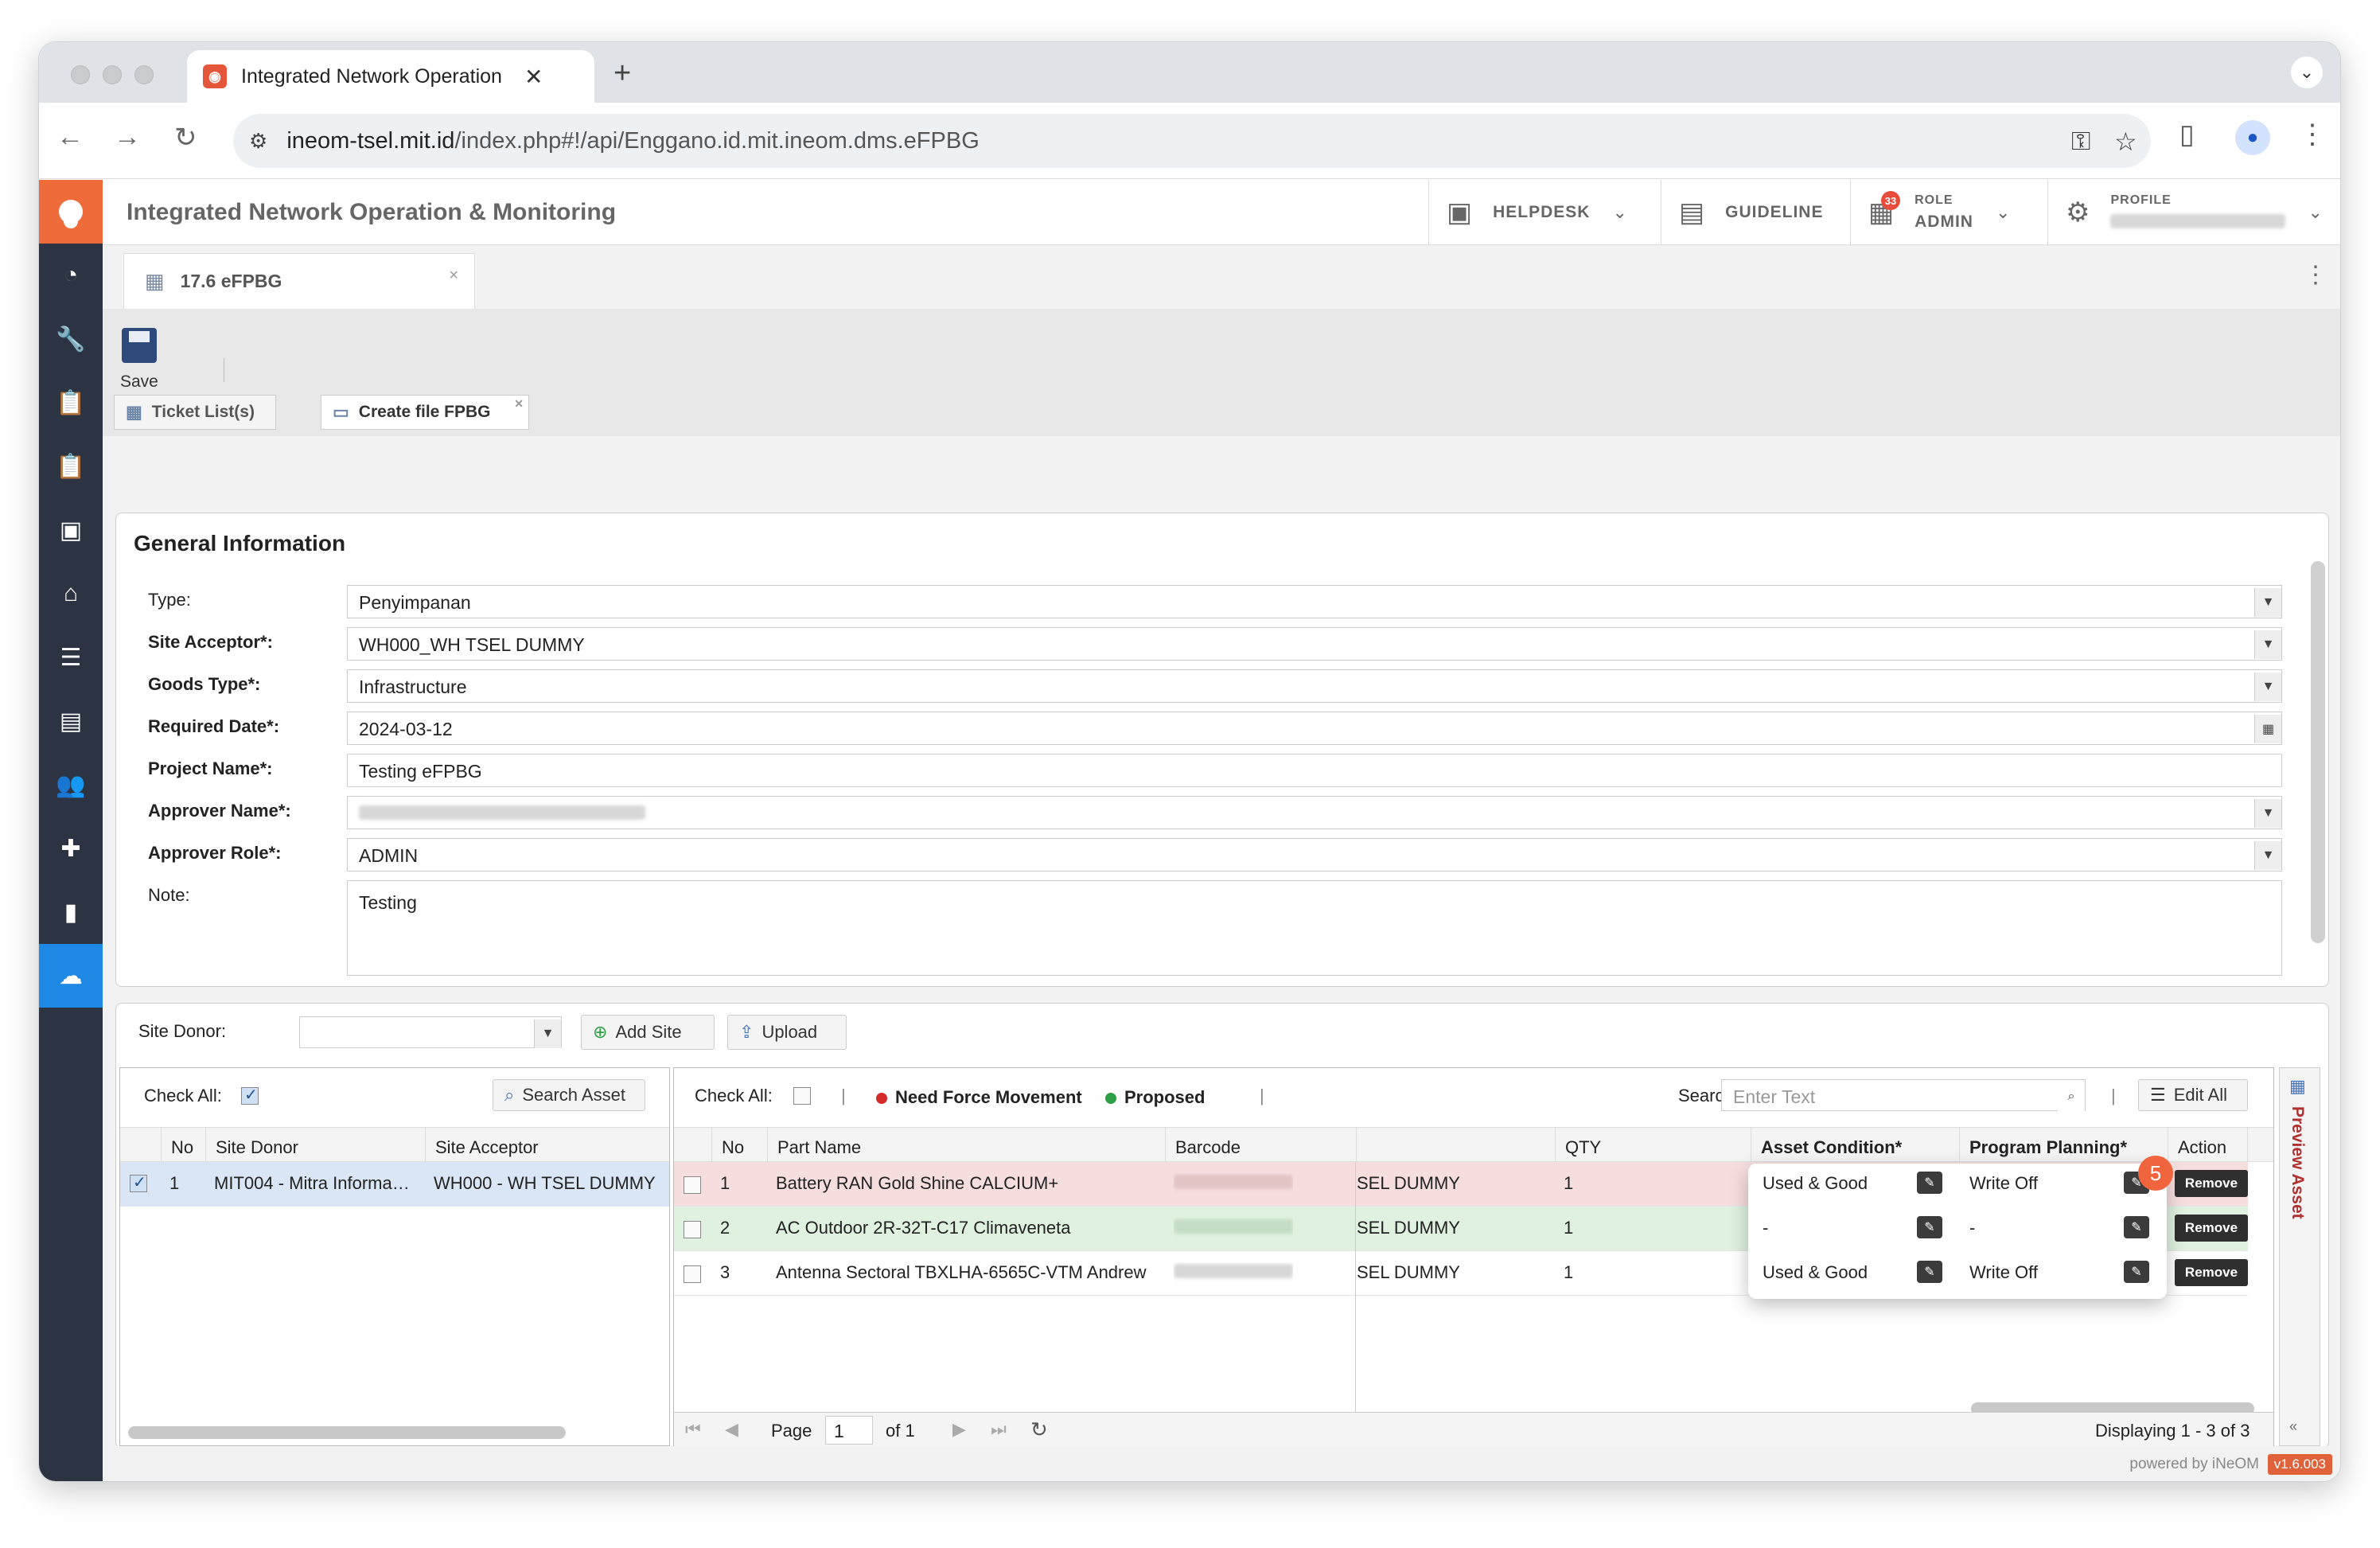 The width and height of the screenshot is (2380, 1548). Describe the element at coordinates (185, 138) in the screenshot. I see `reload-icon: ↻` at that location.